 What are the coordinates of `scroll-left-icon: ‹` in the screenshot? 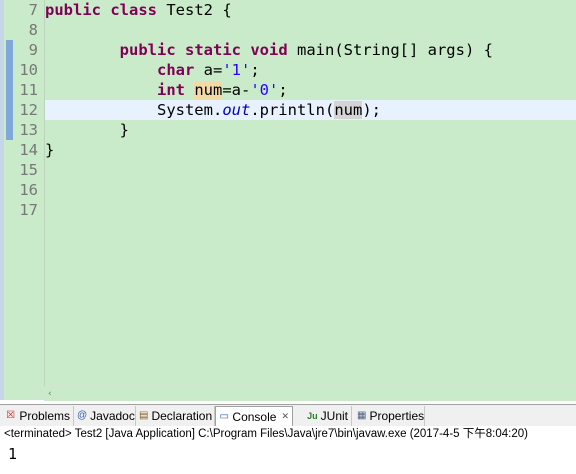 It's located at (50, 394).